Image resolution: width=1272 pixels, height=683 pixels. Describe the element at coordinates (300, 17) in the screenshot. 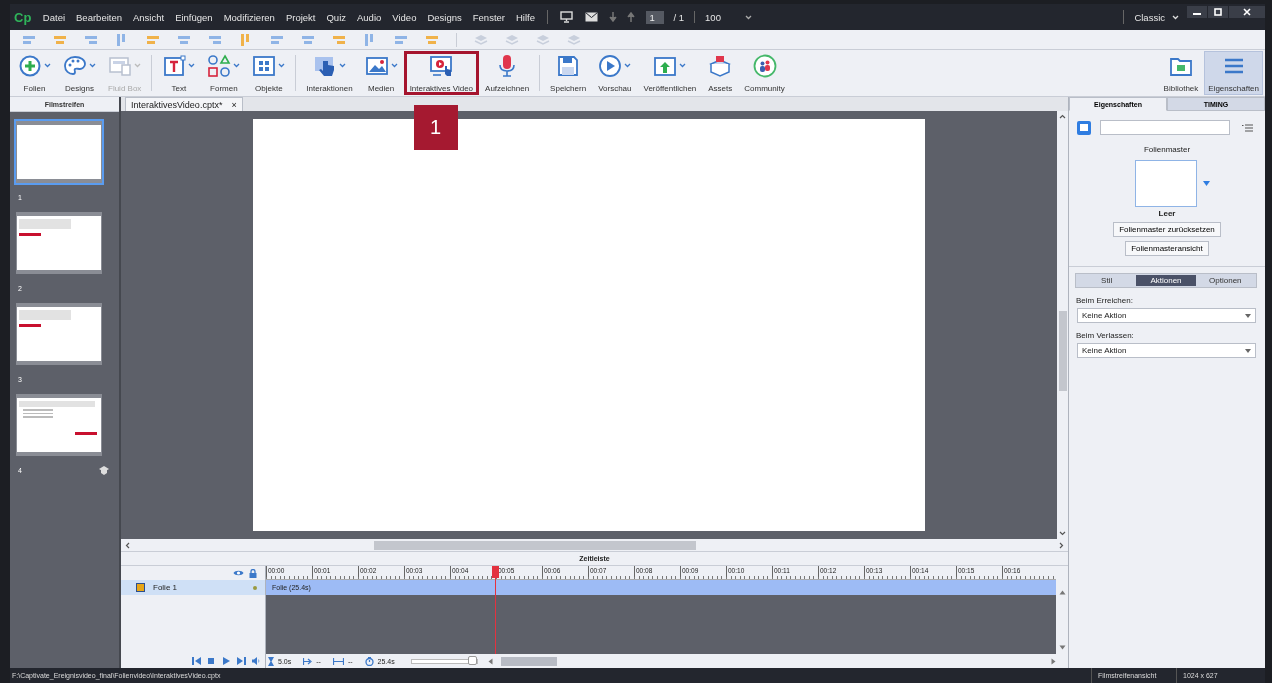

I see `menu-item: Projekt` at that location.